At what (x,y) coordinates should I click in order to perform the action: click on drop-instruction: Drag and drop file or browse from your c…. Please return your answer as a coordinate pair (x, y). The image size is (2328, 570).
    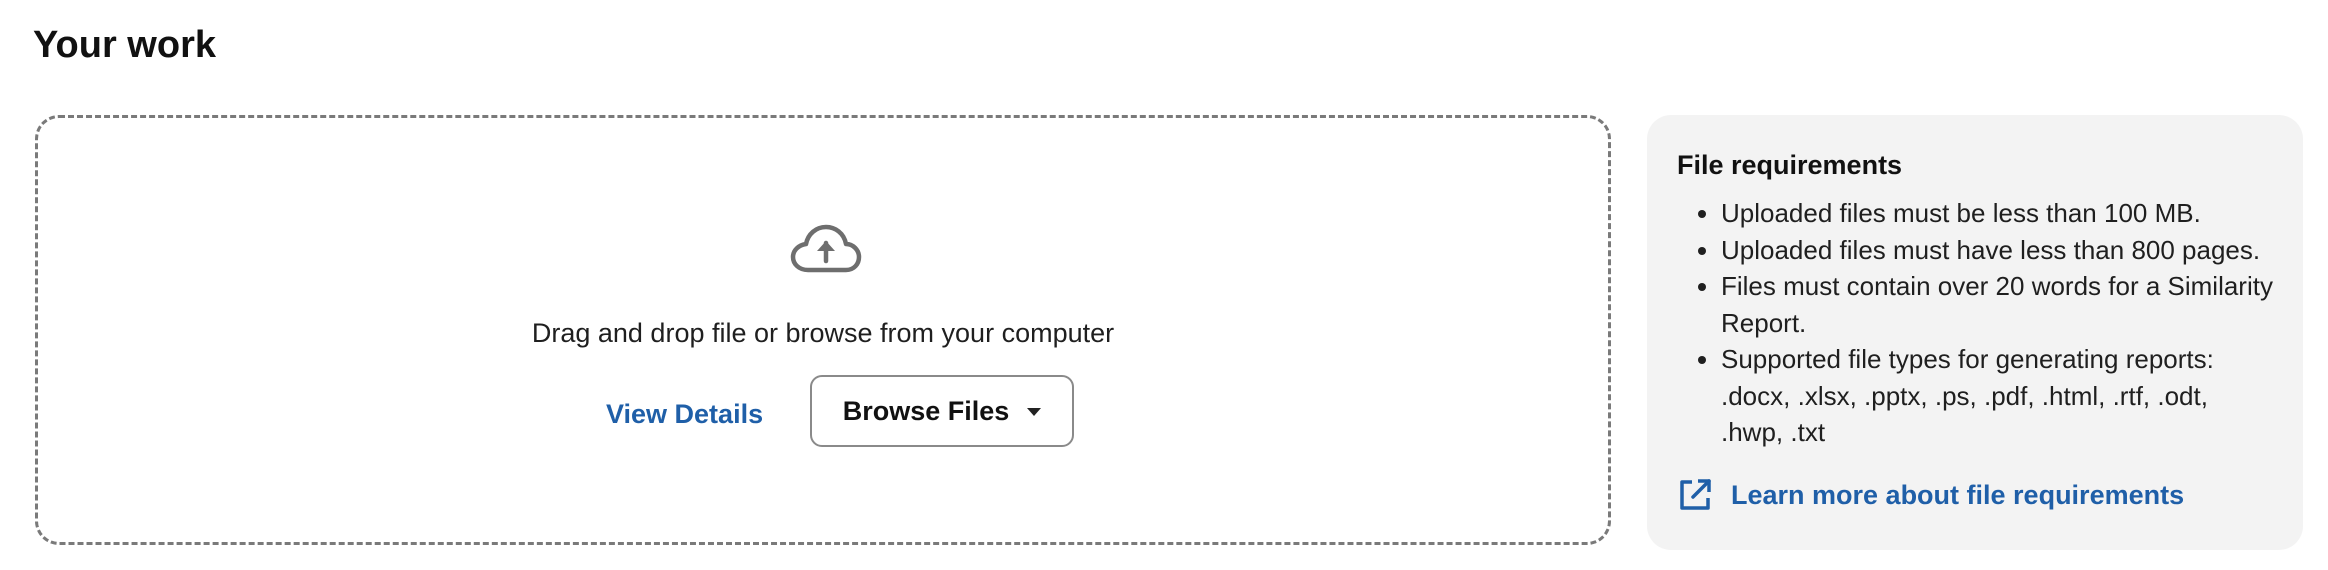
    Looking at the image, I should click on (823, 333).